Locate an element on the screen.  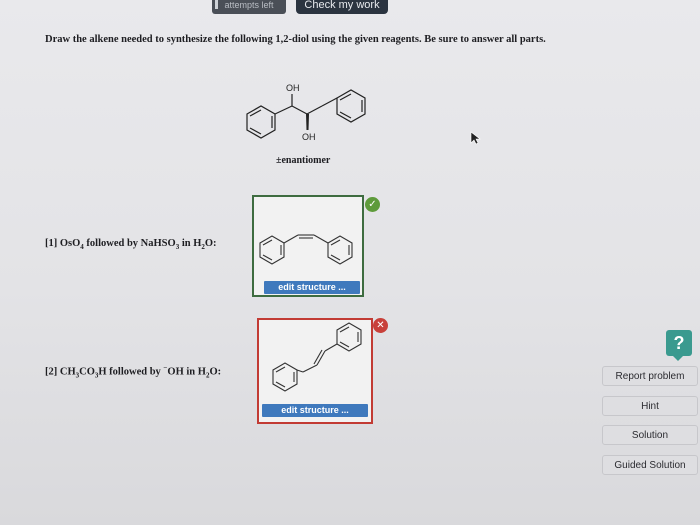
part-1-reagent-label: [1] OsO4 followed by NaHSO3 in H2O: is located at coordinates (131, 245).